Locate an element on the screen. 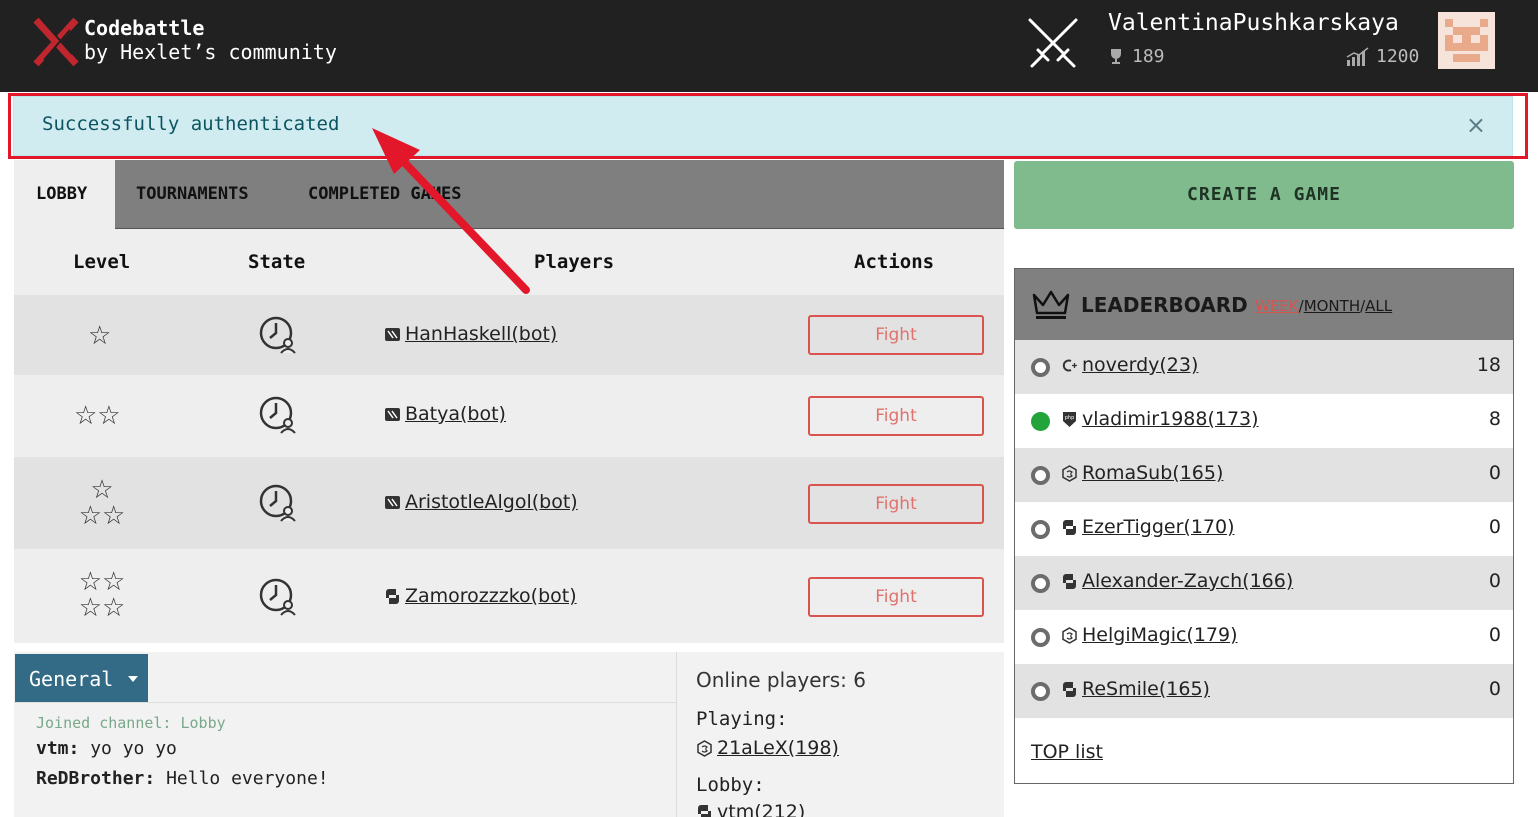 The image size is (1538, 817). leaderboard-user: RomaSub(165) is located at coordinates (1142, 473).